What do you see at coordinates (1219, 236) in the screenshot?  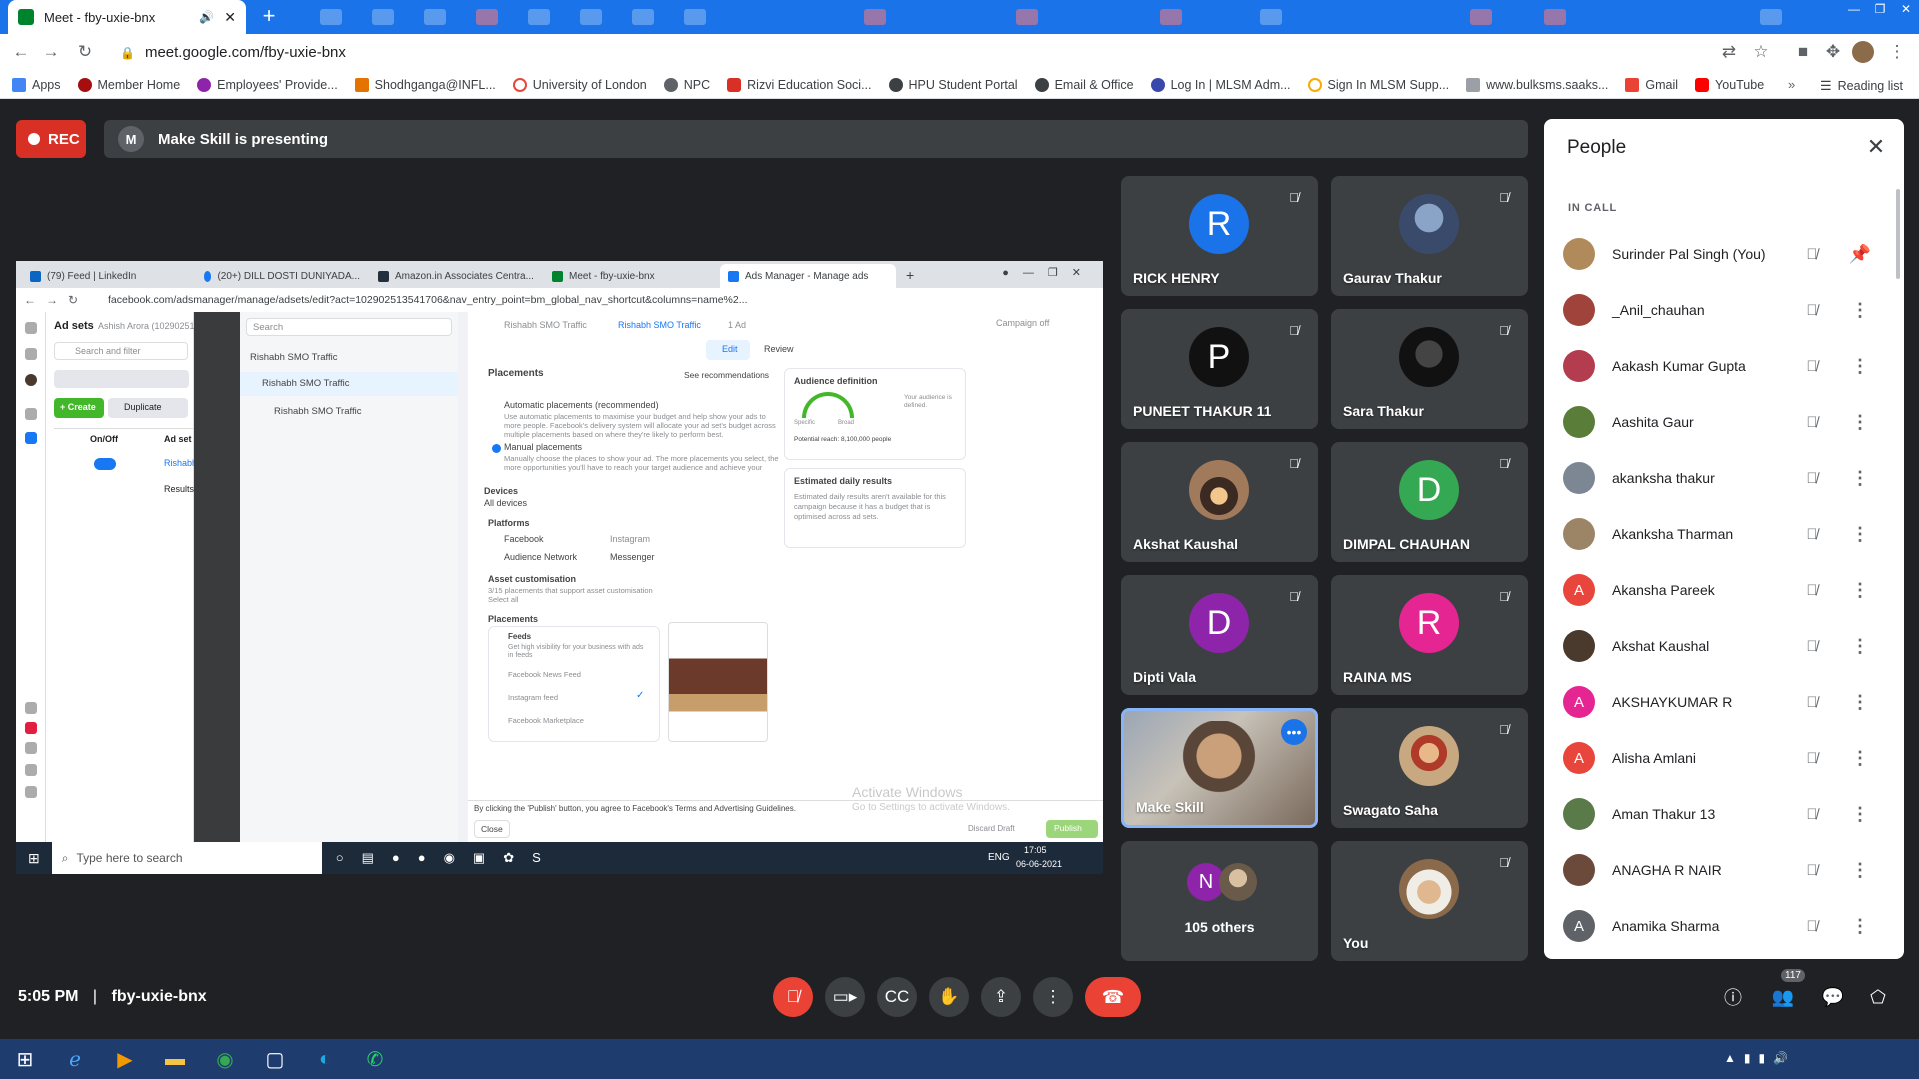 I see `tile-rick-henry: R 🎙̸ RICK HENRY` at bounding box center [1219, 236].